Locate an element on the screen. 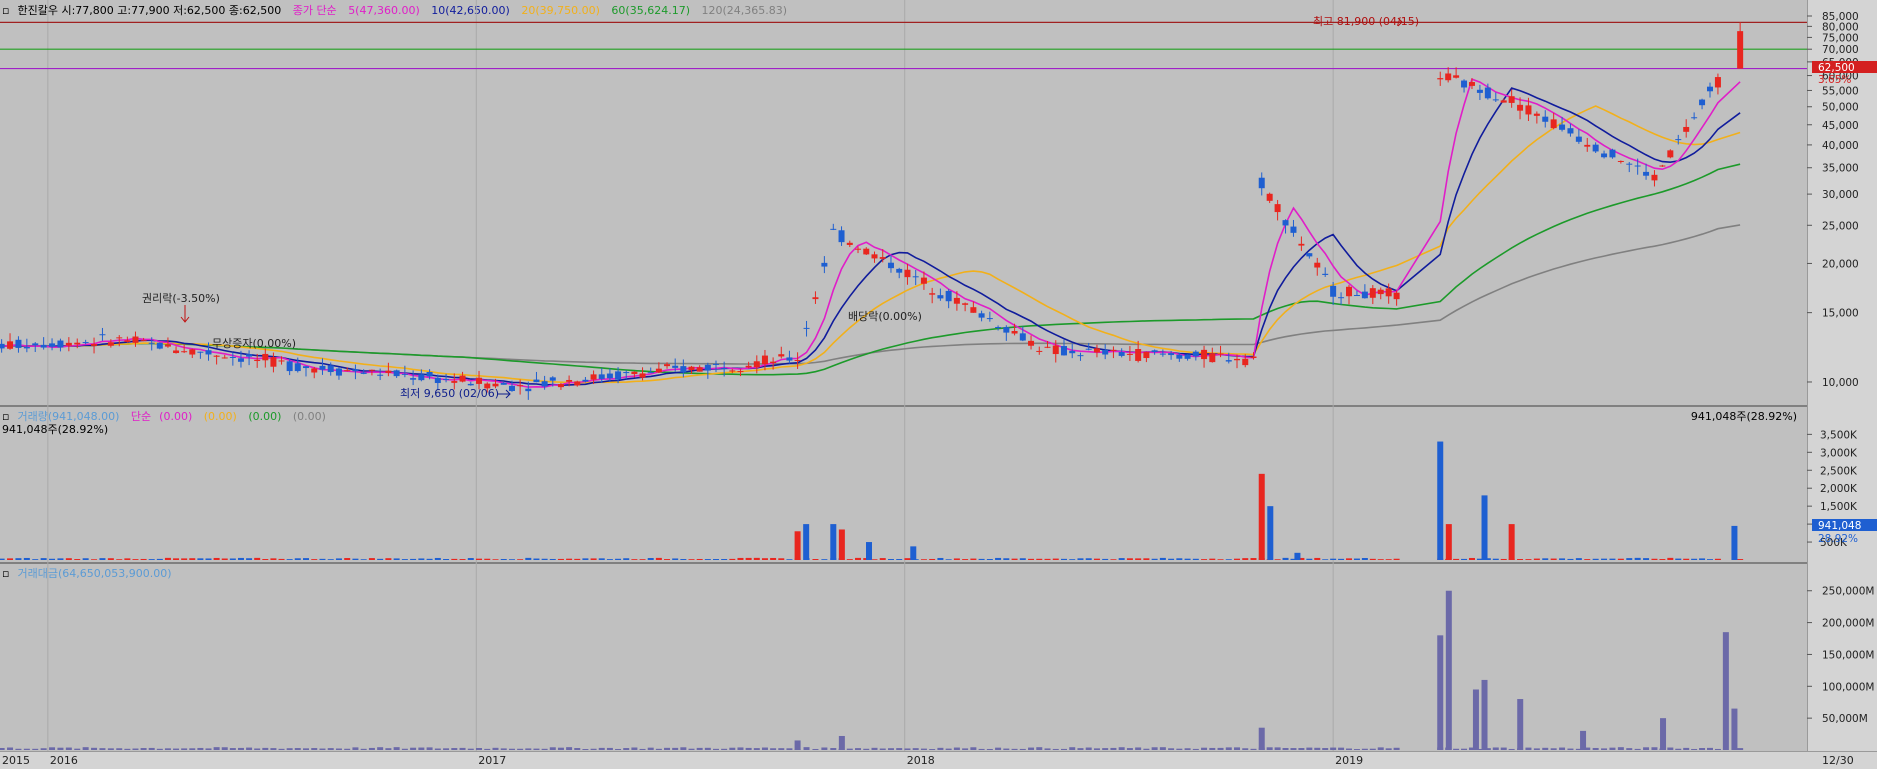 The image size is (1877, 769). volume-tick-label: 1,500K is located at coordinates (1839, 507).